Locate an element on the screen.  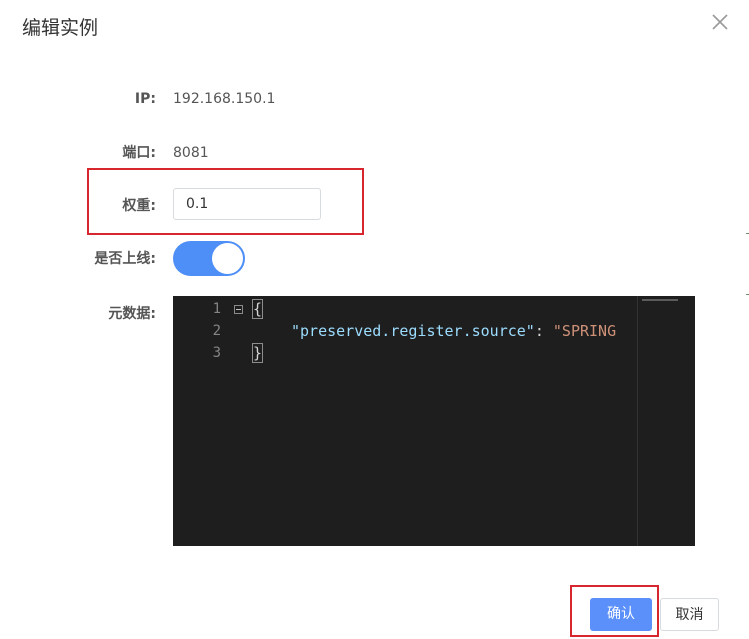
editor-gutter: 1 2 3 is located at coordinates (203, 421).